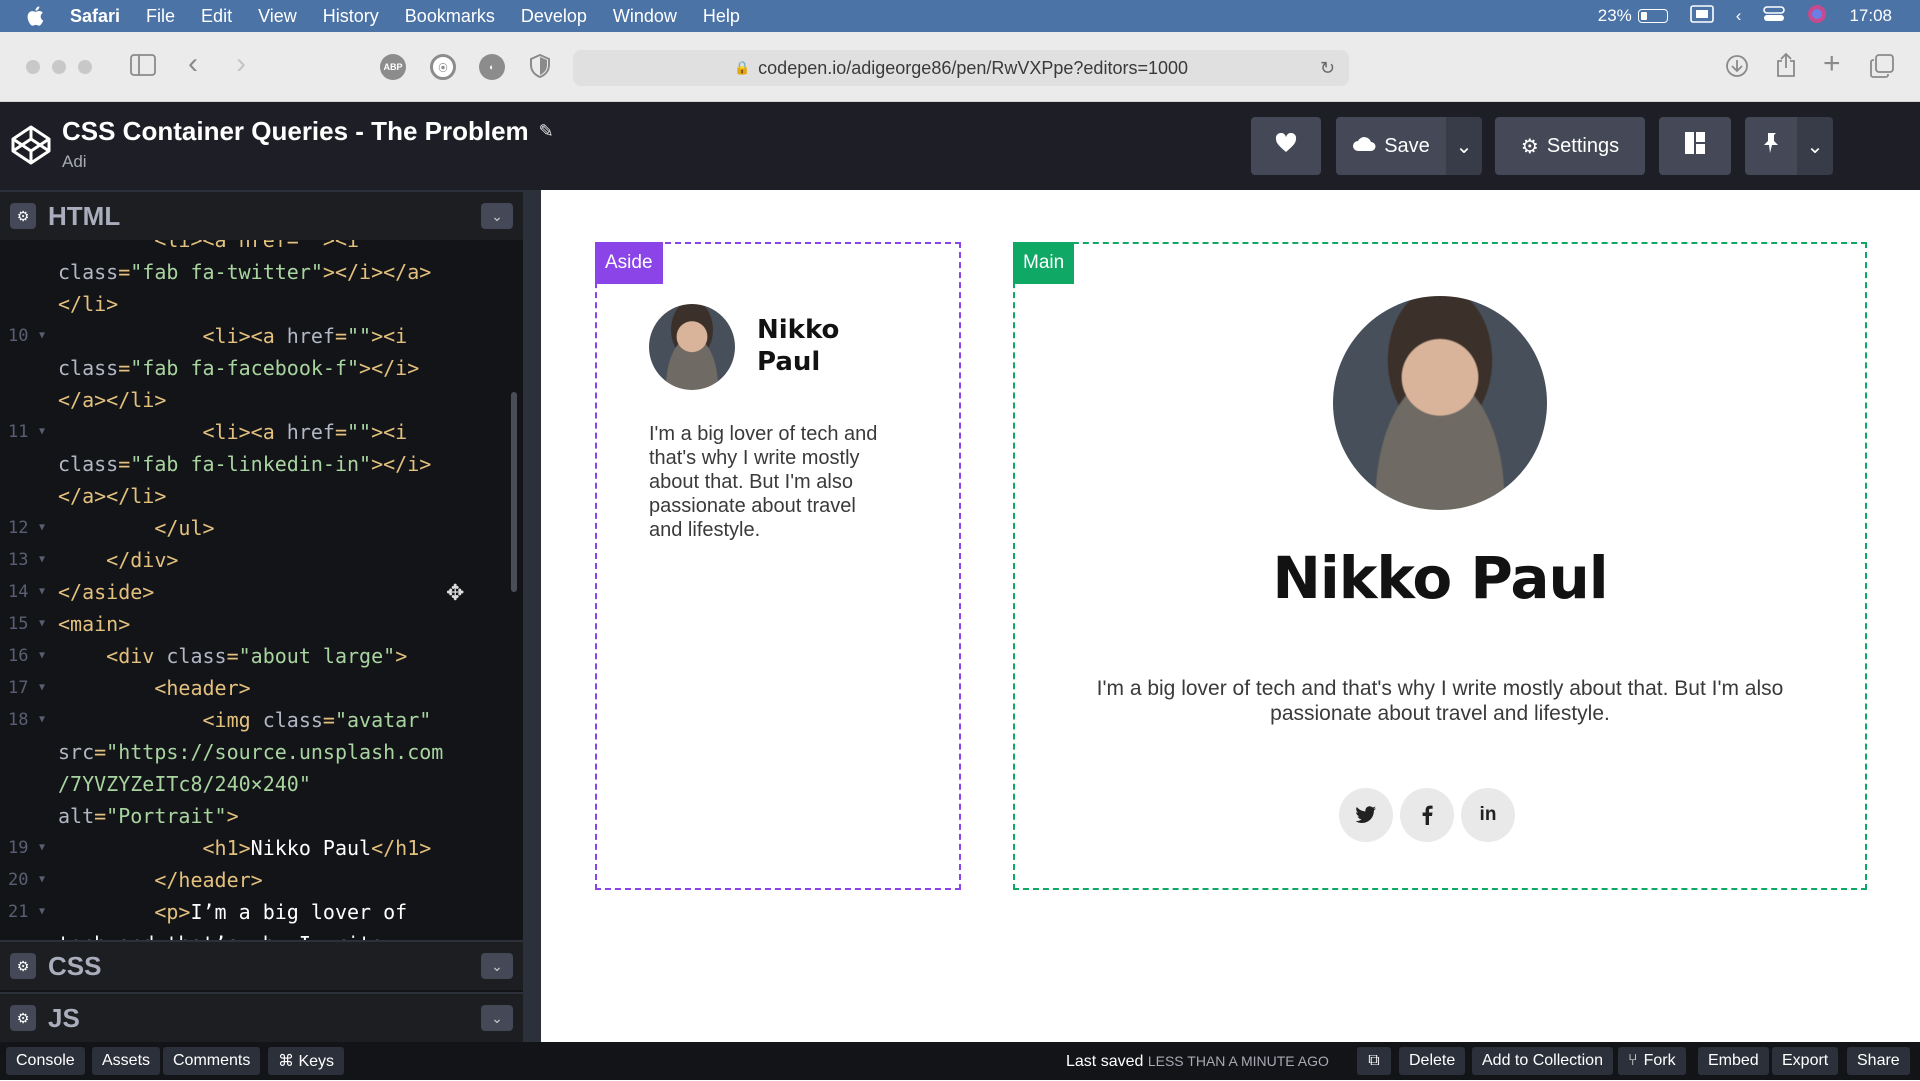 The image size is (1920, 1081). What do you see at coordinates (1771, 146) in the screenshot?
I see `pin-button` at bounding box center [1771, 146].